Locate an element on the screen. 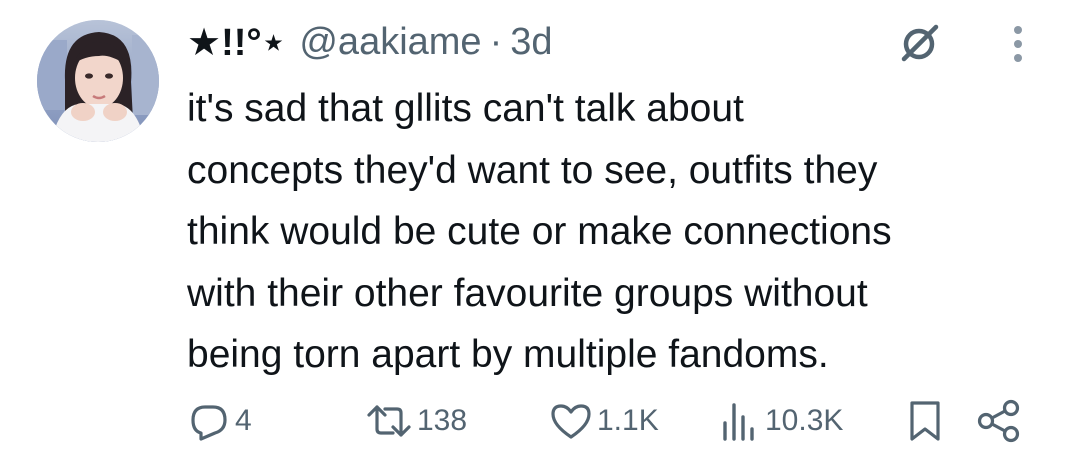 The width and height of the screenshot is (1080, 462). view-count: 10.3K is located at coordinates (804, 420).